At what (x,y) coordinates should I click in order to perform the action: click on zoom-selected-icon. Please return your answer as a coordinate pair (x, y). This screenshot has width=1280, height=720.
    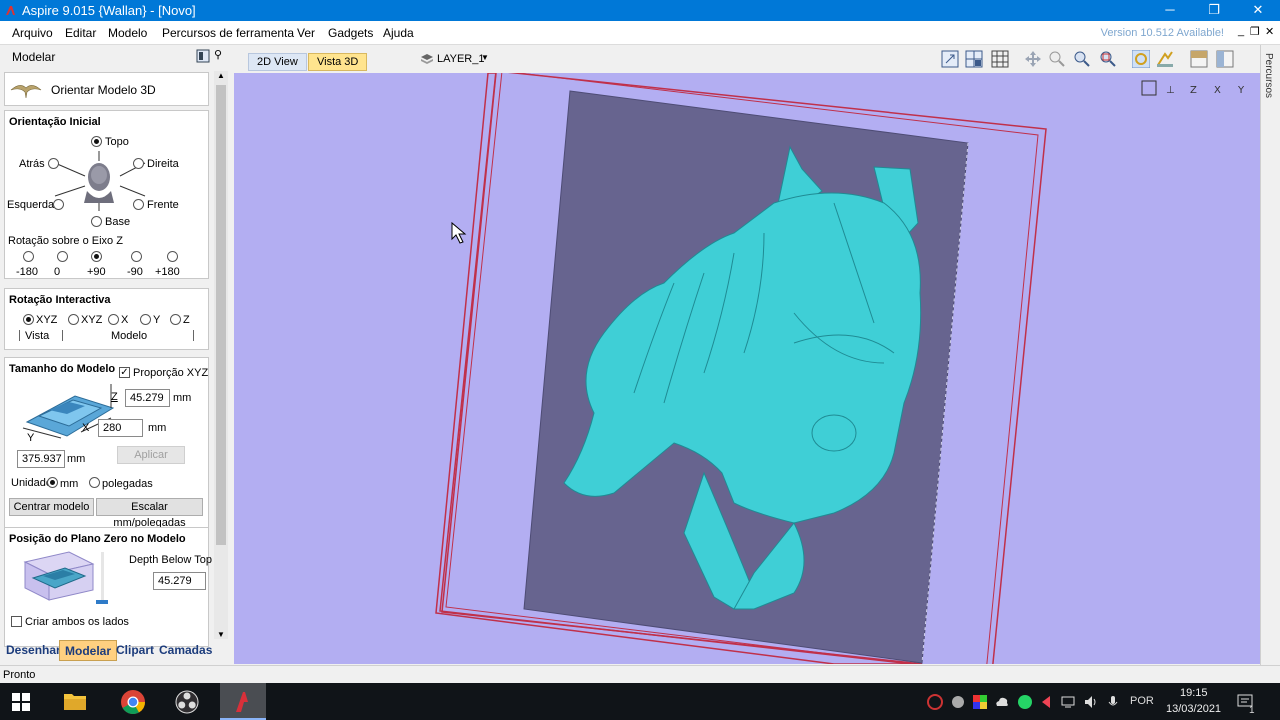
    Looking at the image, I should click on (1108, 59).